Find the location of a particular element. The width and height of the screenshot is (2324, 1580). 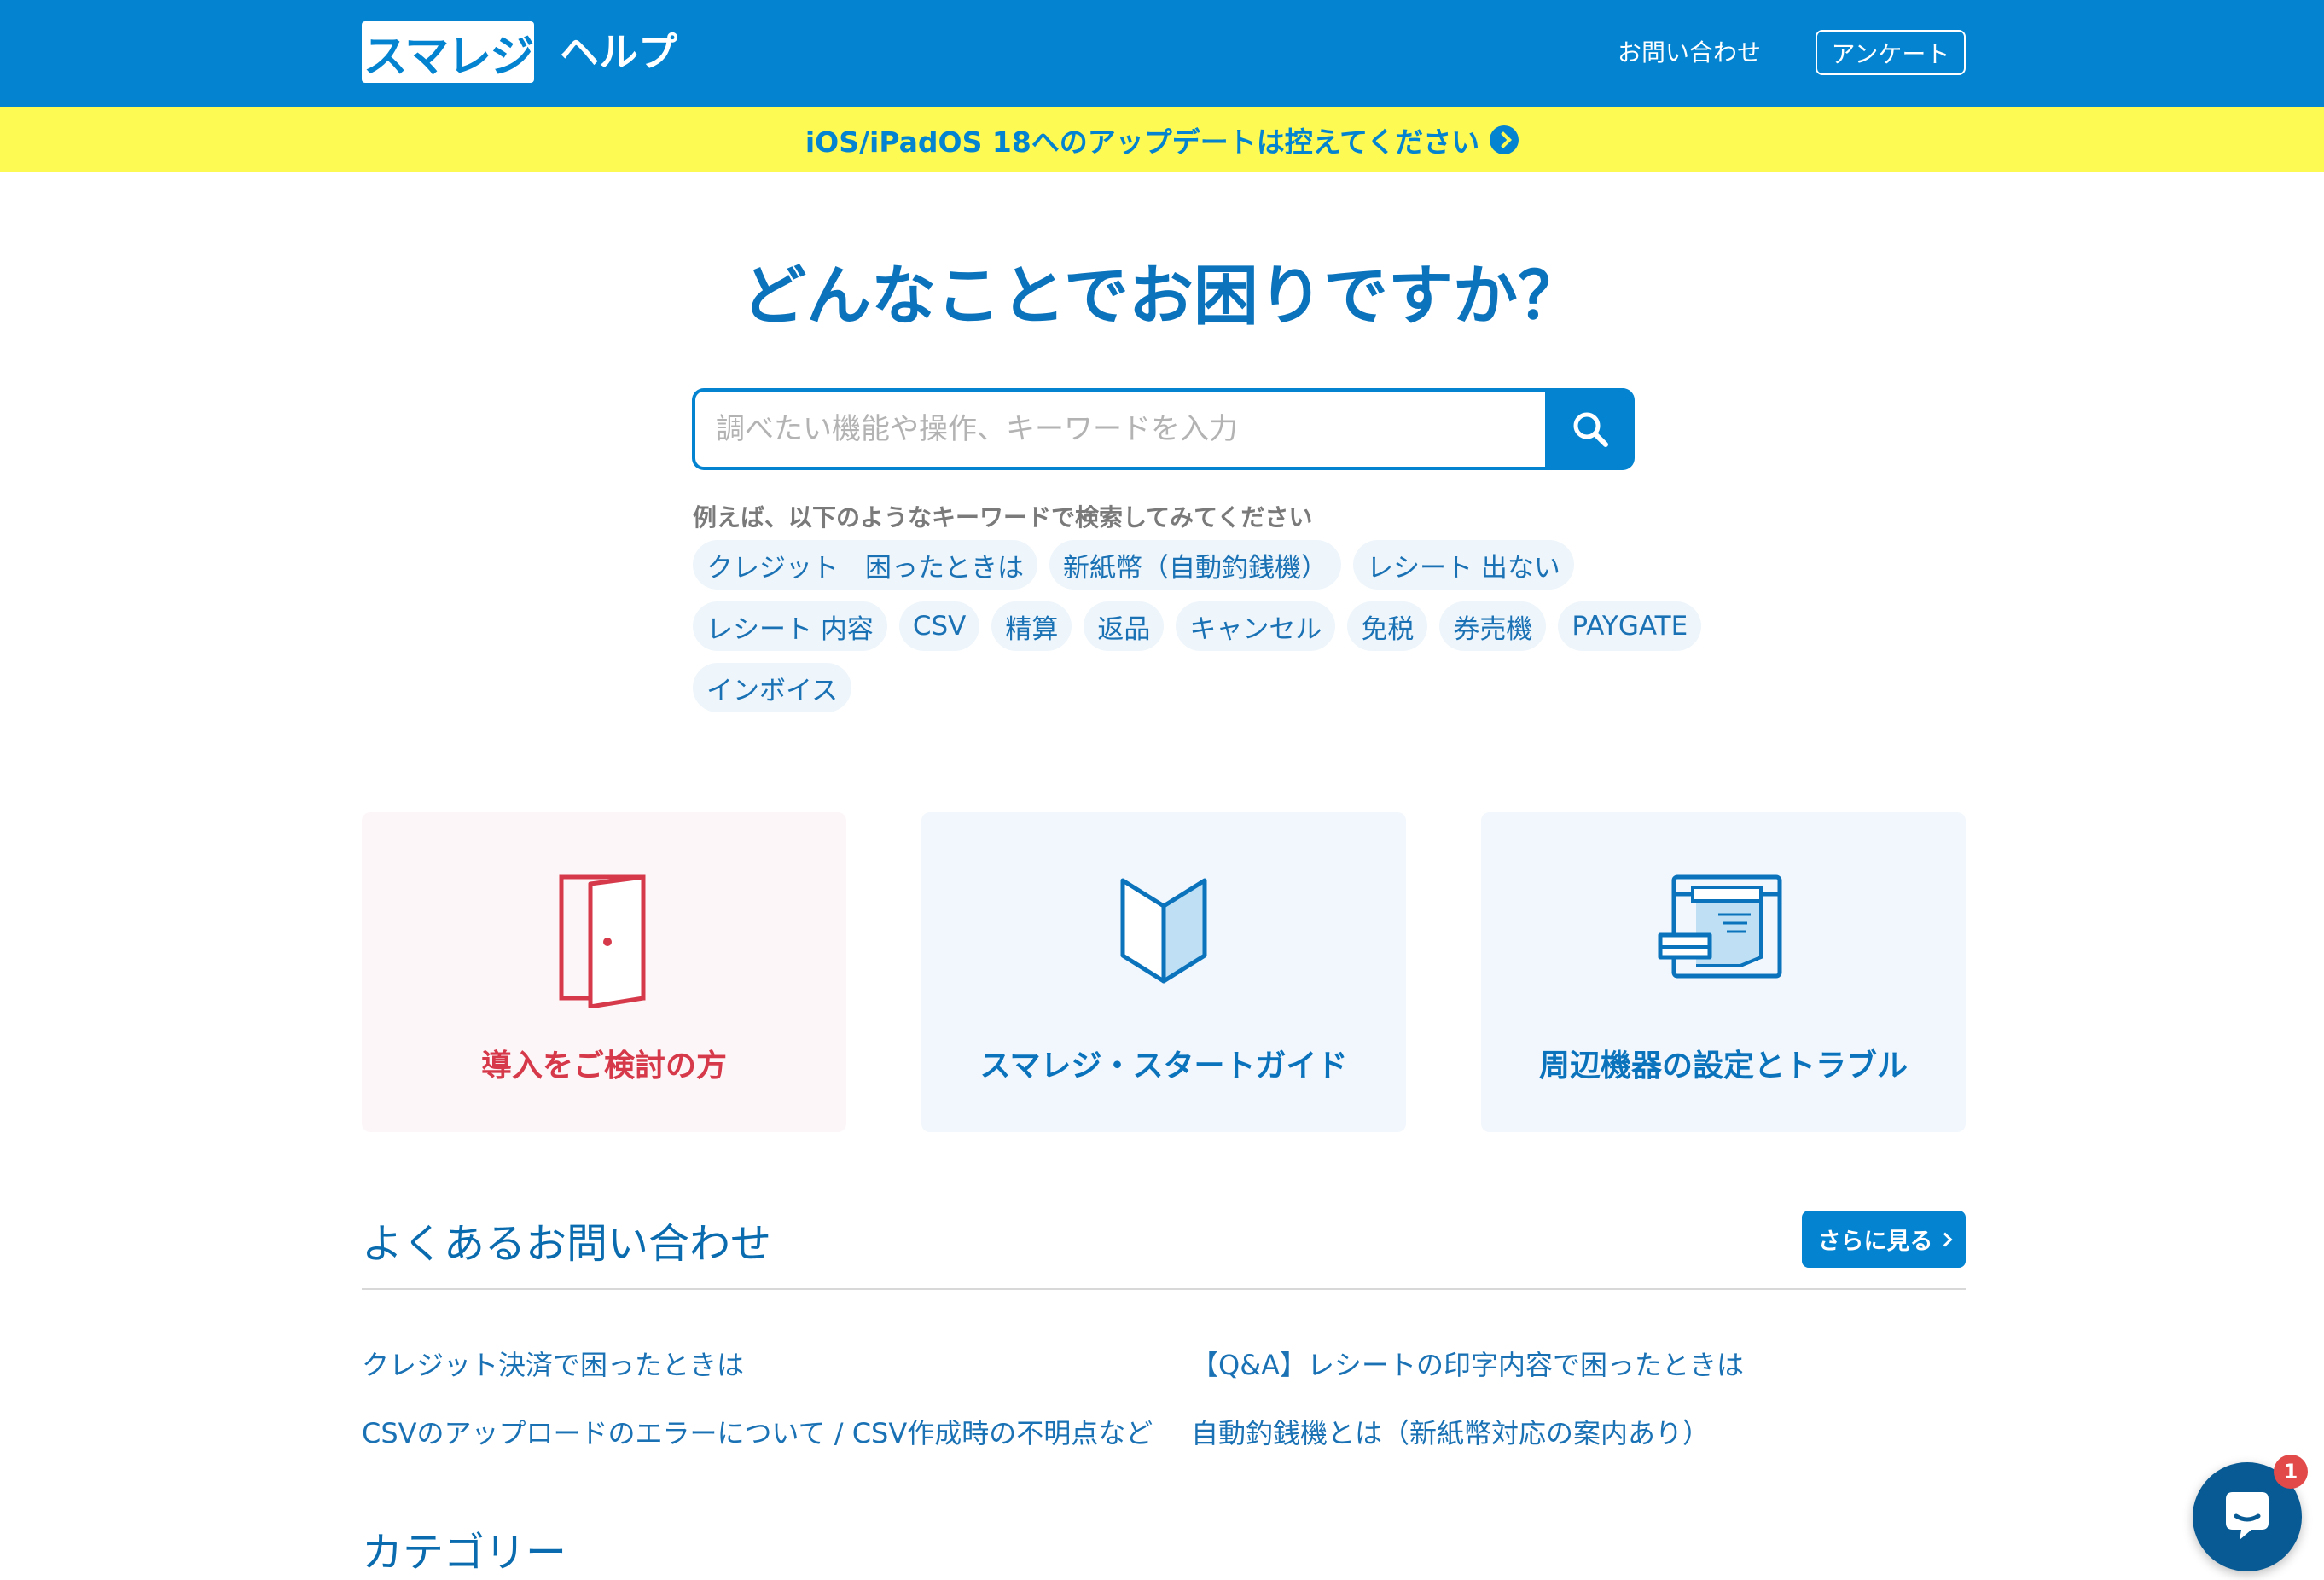

card-label: 周辺機器の設定とトラブル is located at coordinates (1723, 1065).